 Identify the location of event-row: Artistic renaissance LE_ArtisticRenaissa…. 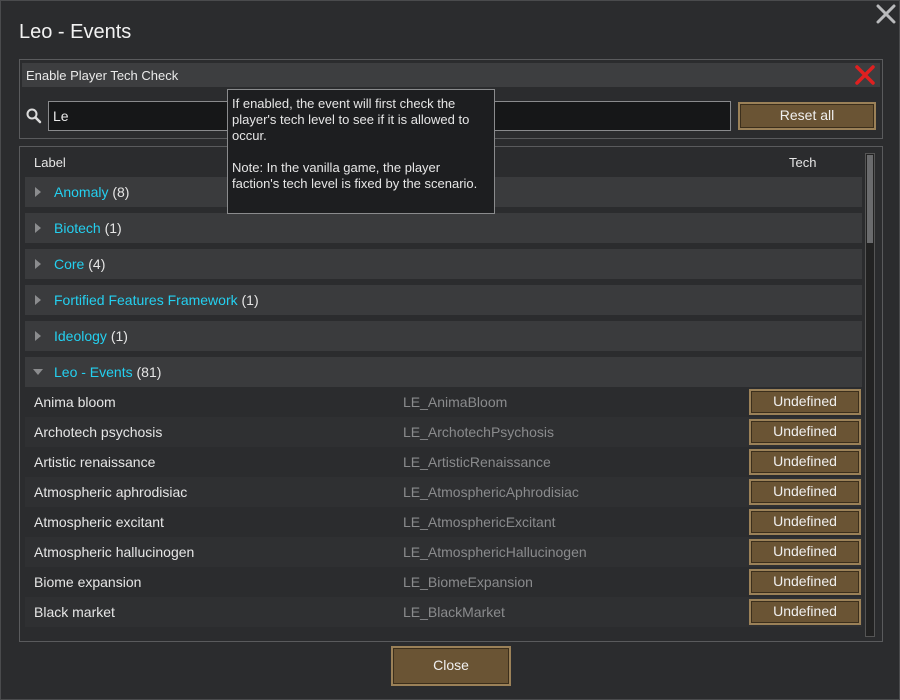
(443, 462).